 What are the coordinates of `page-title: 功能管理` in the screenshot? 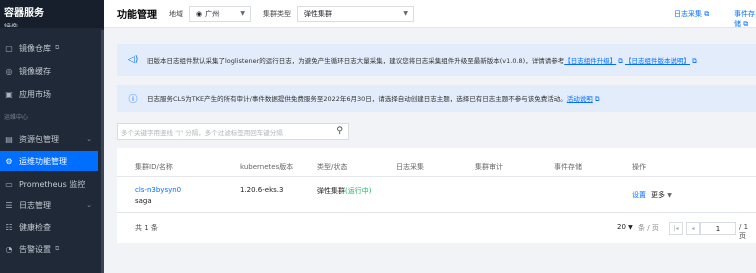 It's located at (137, 15).